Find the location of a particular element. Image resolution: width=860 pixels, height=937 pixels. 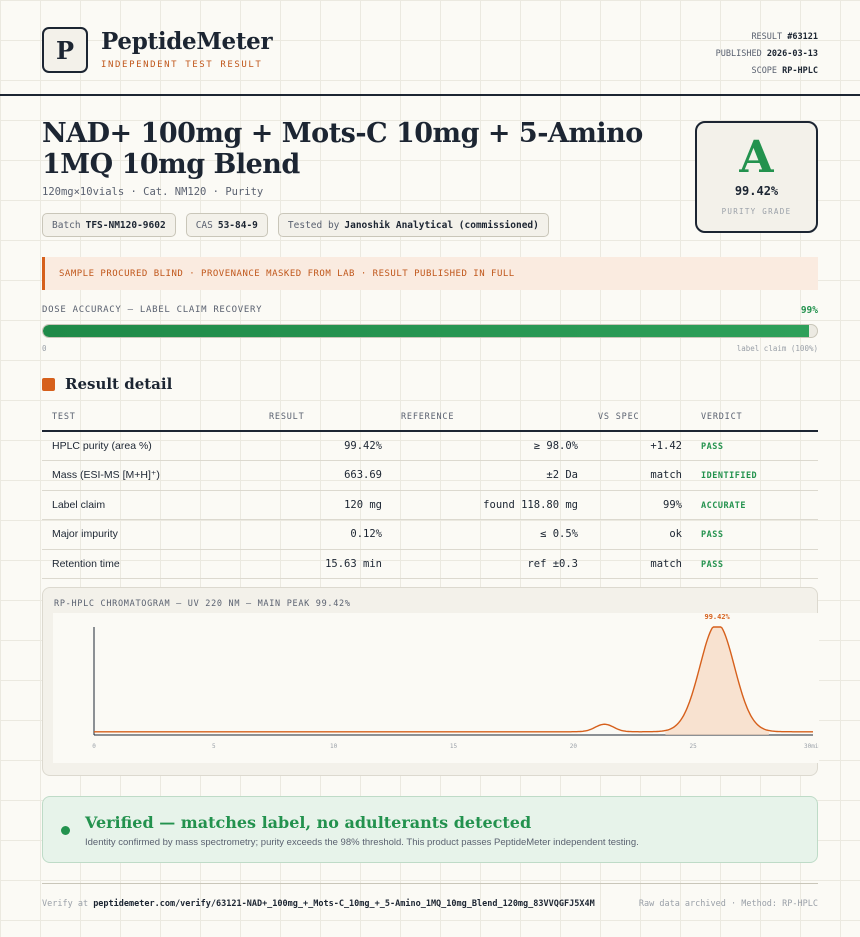

x-tick-label: 0 is located at coordinates (94, 746).